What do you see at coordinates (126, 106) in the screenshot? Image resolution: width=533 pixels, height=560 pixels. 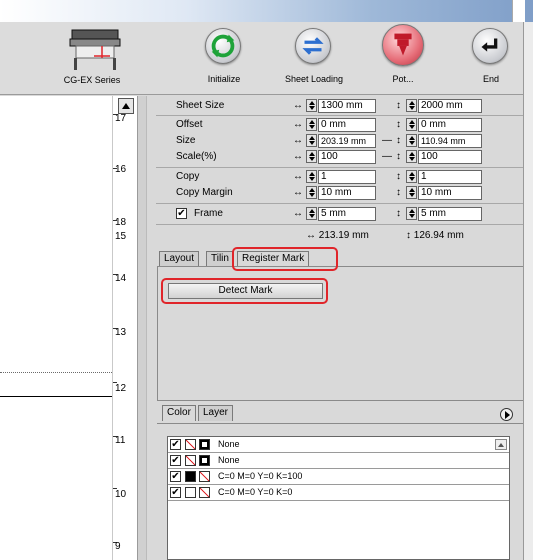 I see `scroll-up-button` at bounding box center [126, 106].